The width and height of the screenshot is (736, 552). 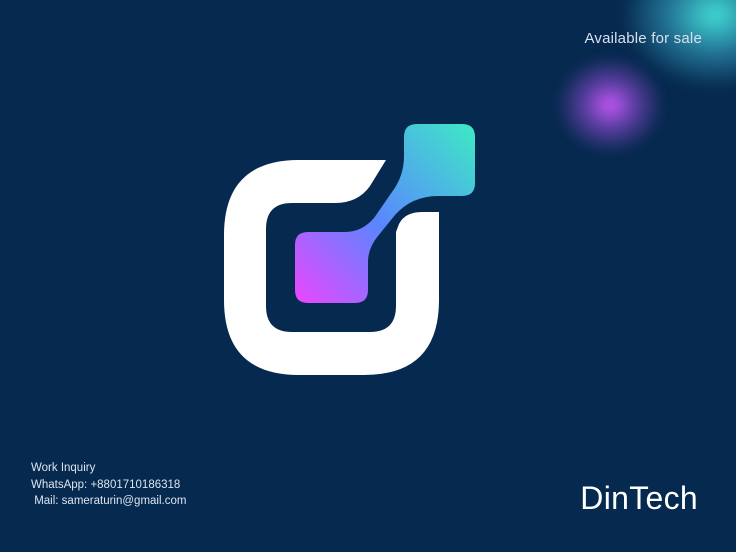 I want to click on whatsapp-contact: WhatsApp: +8801710186318, so click(x=106, y=484).